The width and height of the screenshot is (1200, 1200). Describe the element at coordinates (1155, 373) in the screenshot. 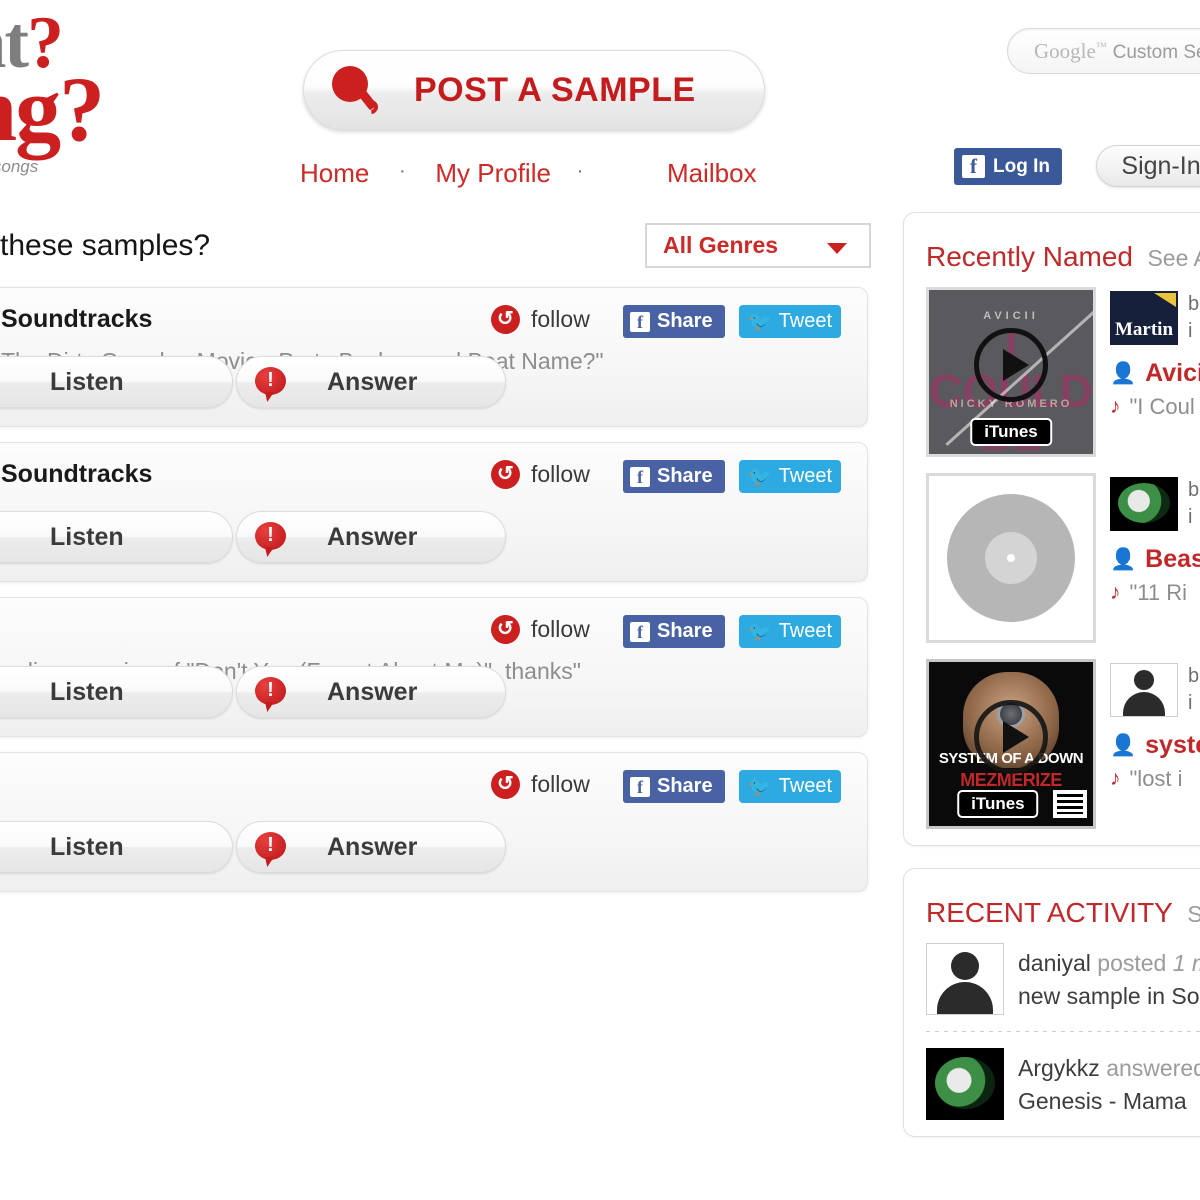

I see `recently-named-artist-row: 👤 Avici` at that location.